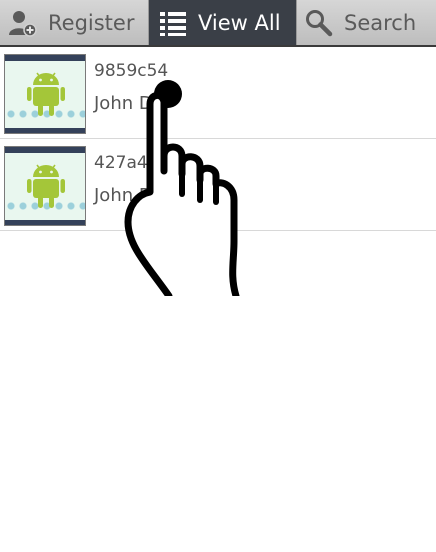 This screenshot has width=436, height=552. What do you see at coordinates (23, 23) in the screenshot?
I see `person-add-icon` at bounding box center [23, 23].